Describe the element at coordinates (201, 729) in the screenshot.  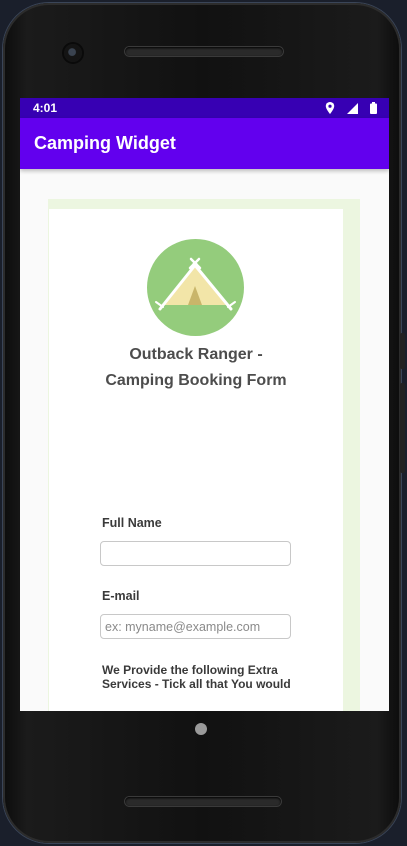
I see `home-button` at that location.